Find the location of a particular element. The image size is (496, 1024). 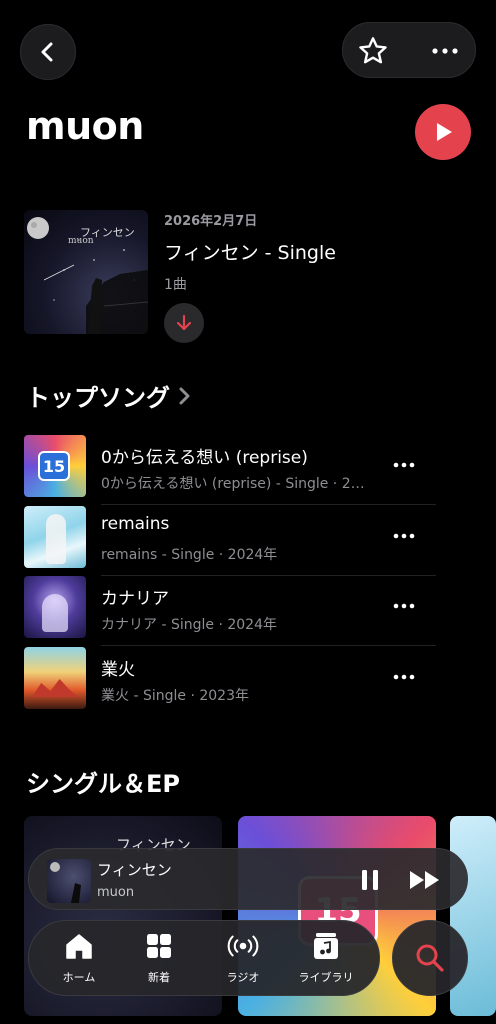

search-button is located at coordinates (430, 958).